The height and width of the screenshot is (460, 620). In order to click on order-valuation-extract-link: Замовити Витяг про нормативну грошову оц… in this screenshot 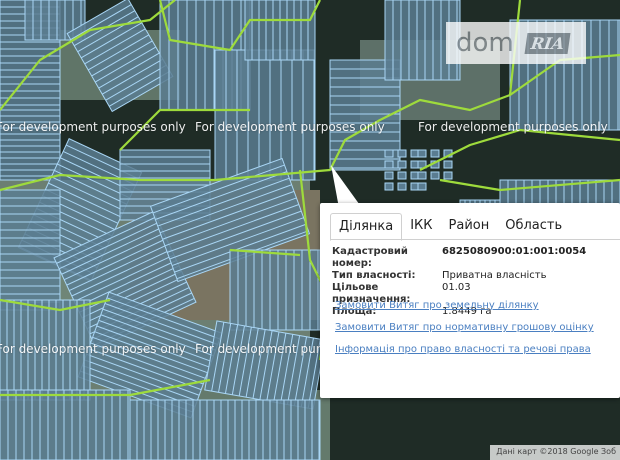, I will do `click(464, 327)`.